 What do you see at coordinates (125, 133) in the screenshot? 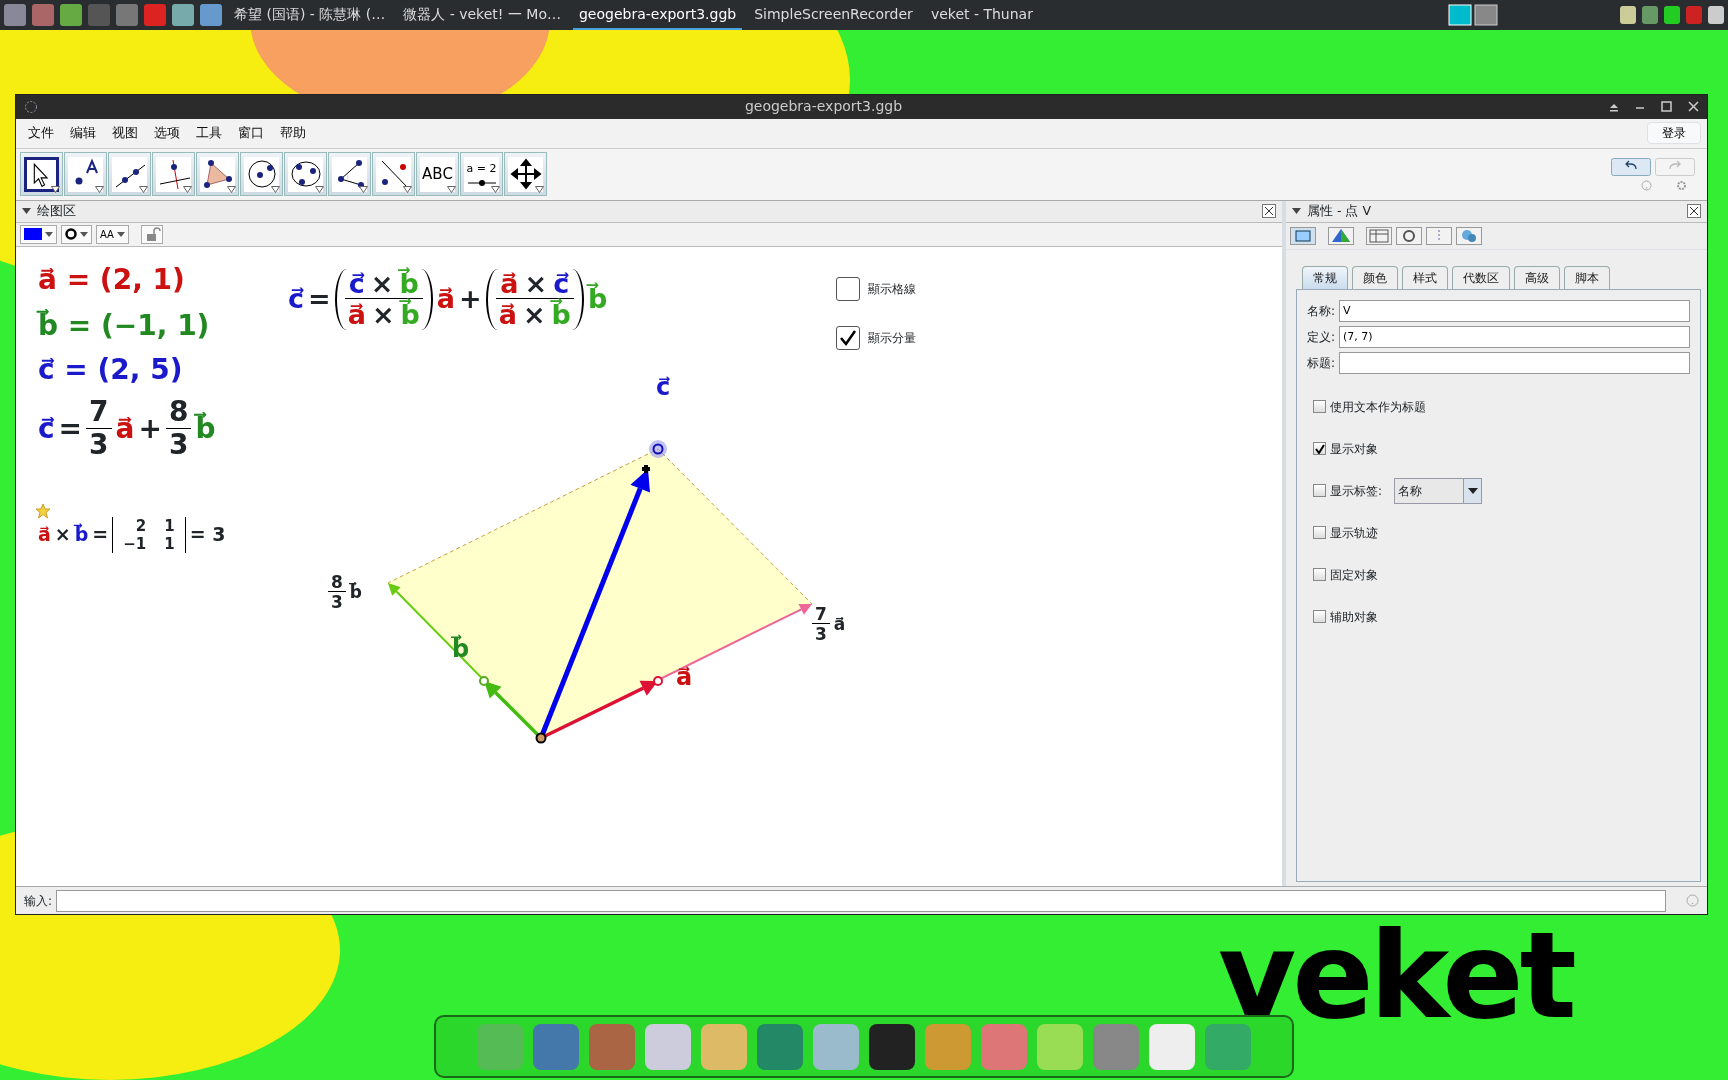
I see `menu-item: 视图` at bounding box center [125, 133].